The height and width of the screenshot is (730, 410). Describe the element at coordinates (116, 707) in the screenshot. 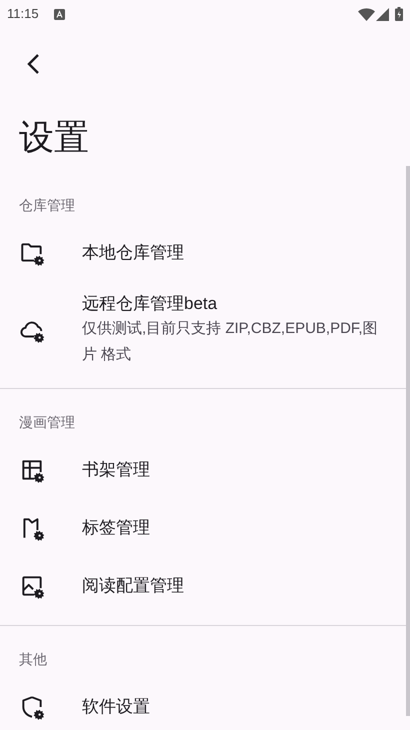

I see `item-title: 软件设置` at that location.